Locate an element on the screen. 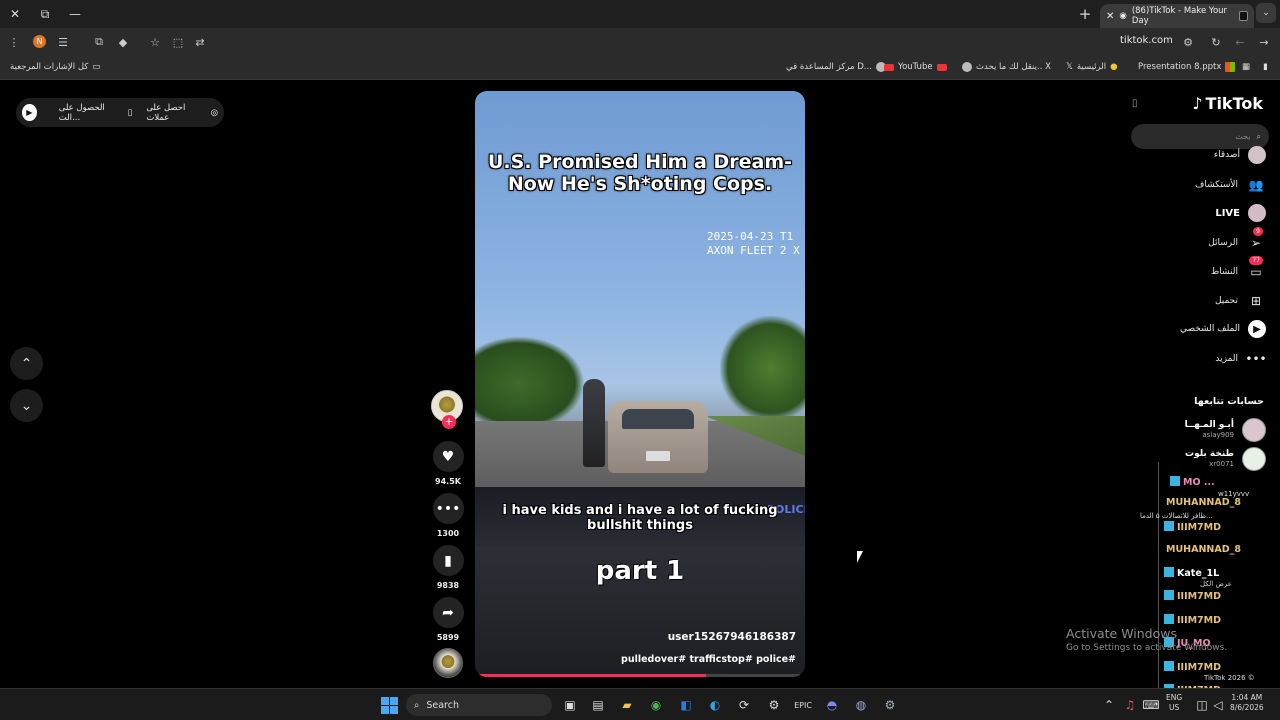  license-plate is located at coordinates (658, 456).